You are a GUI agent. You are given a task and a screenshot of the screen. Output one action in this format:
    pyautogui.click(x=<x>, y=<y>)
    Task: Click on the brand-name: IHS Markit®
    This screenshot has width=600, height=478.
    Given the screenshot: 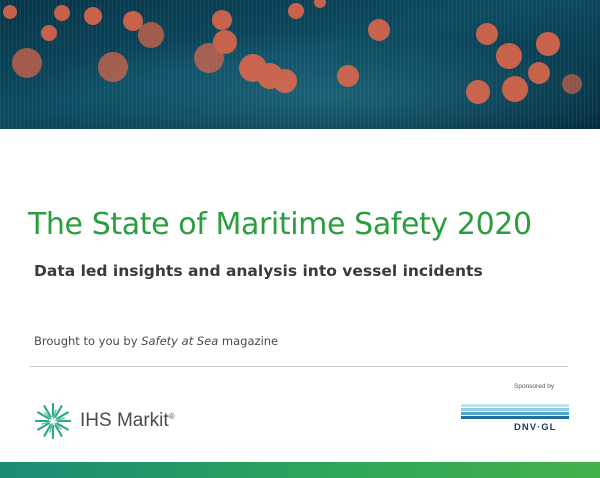 What is the action you would take?
    pyautogui.click(x=127, y=421)
    